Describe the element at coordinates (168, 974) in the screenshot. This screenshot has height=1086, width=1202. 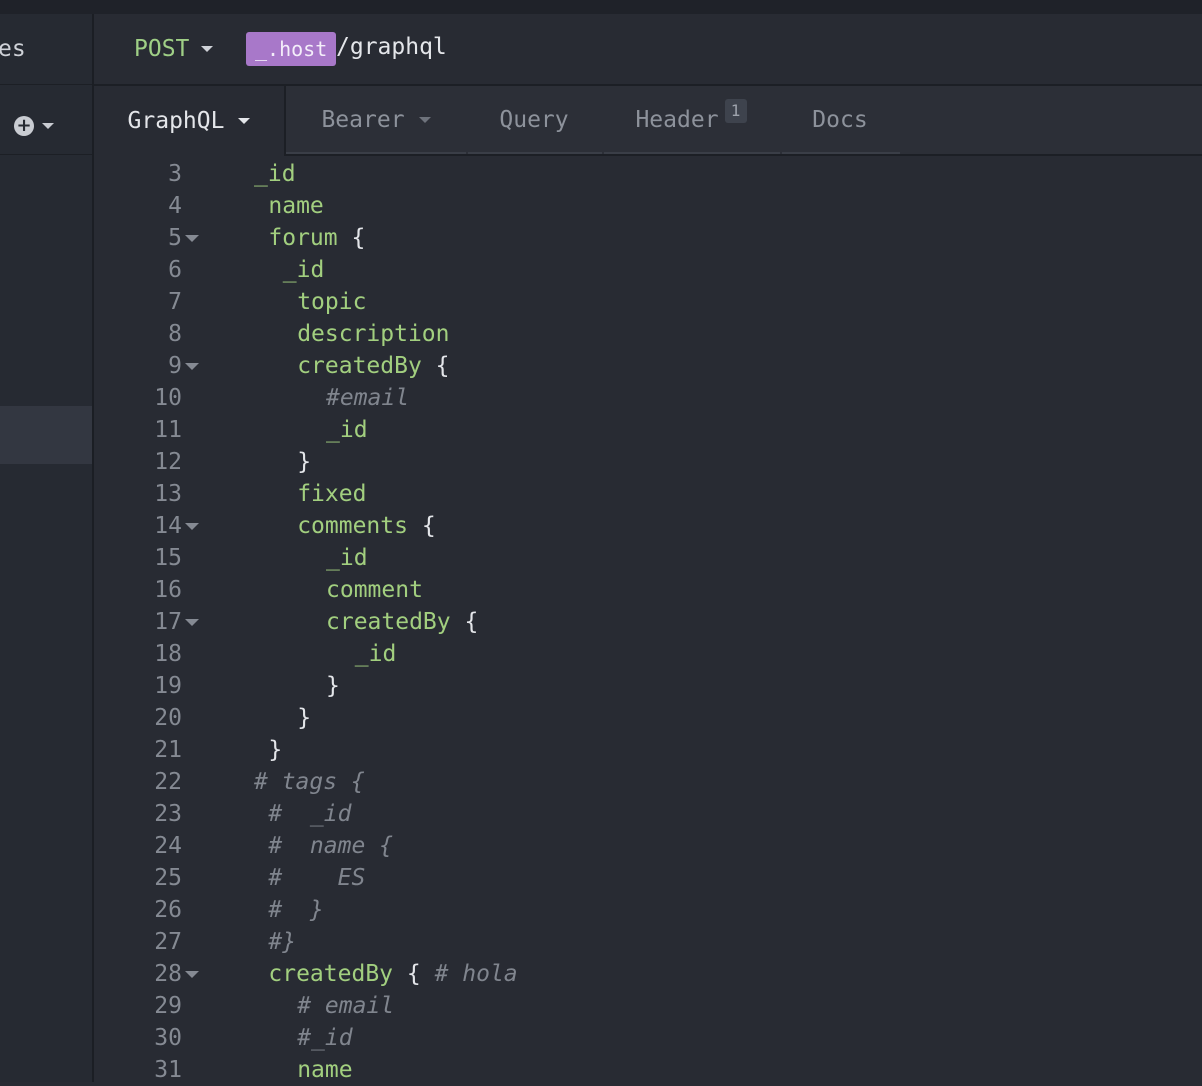
I see `line-number: 28` at that location.